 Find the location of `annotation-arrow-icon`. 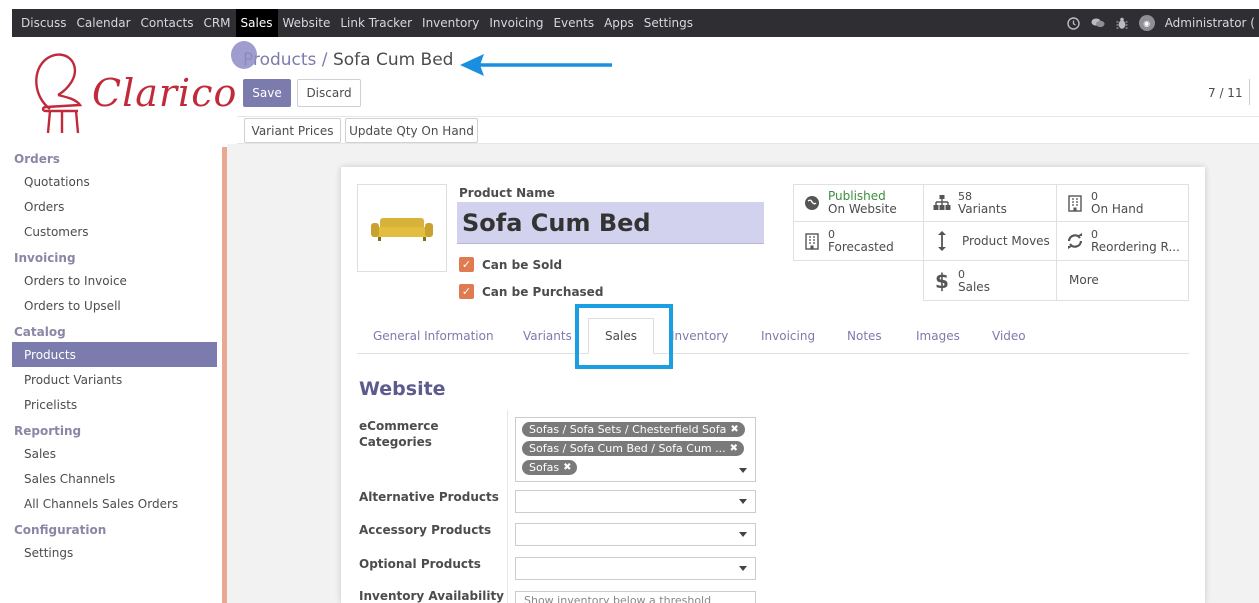

annotation-arrow-icon is located at coordinates (536, 65).